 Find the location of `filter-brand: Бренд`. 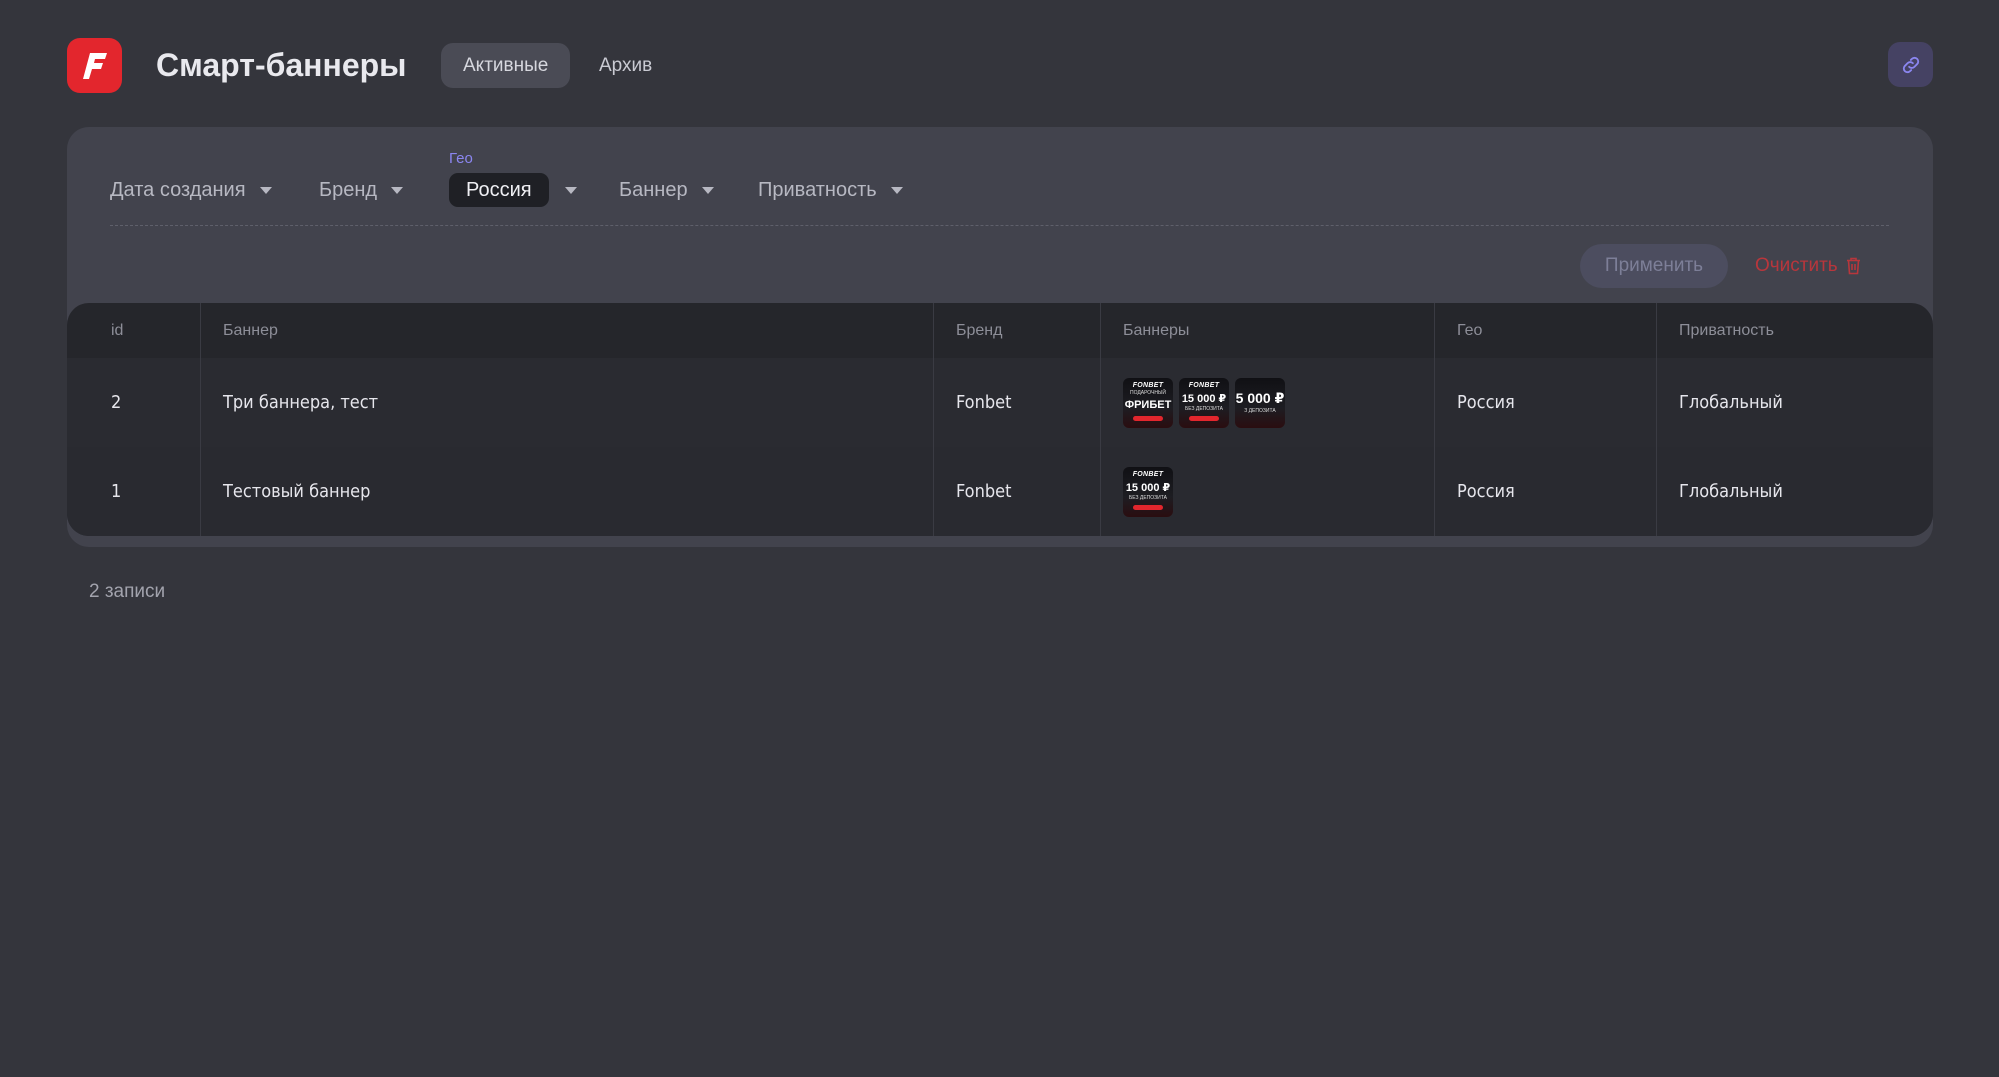

filter-brand: Бренд is located at coordinates (361, 190).